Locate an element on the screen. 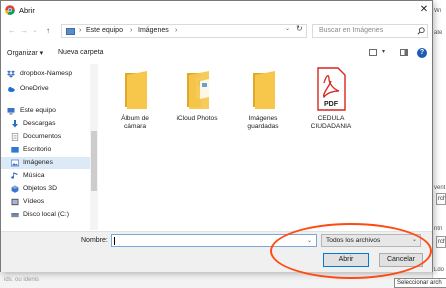  background-area is located at coordinates (216, 280).